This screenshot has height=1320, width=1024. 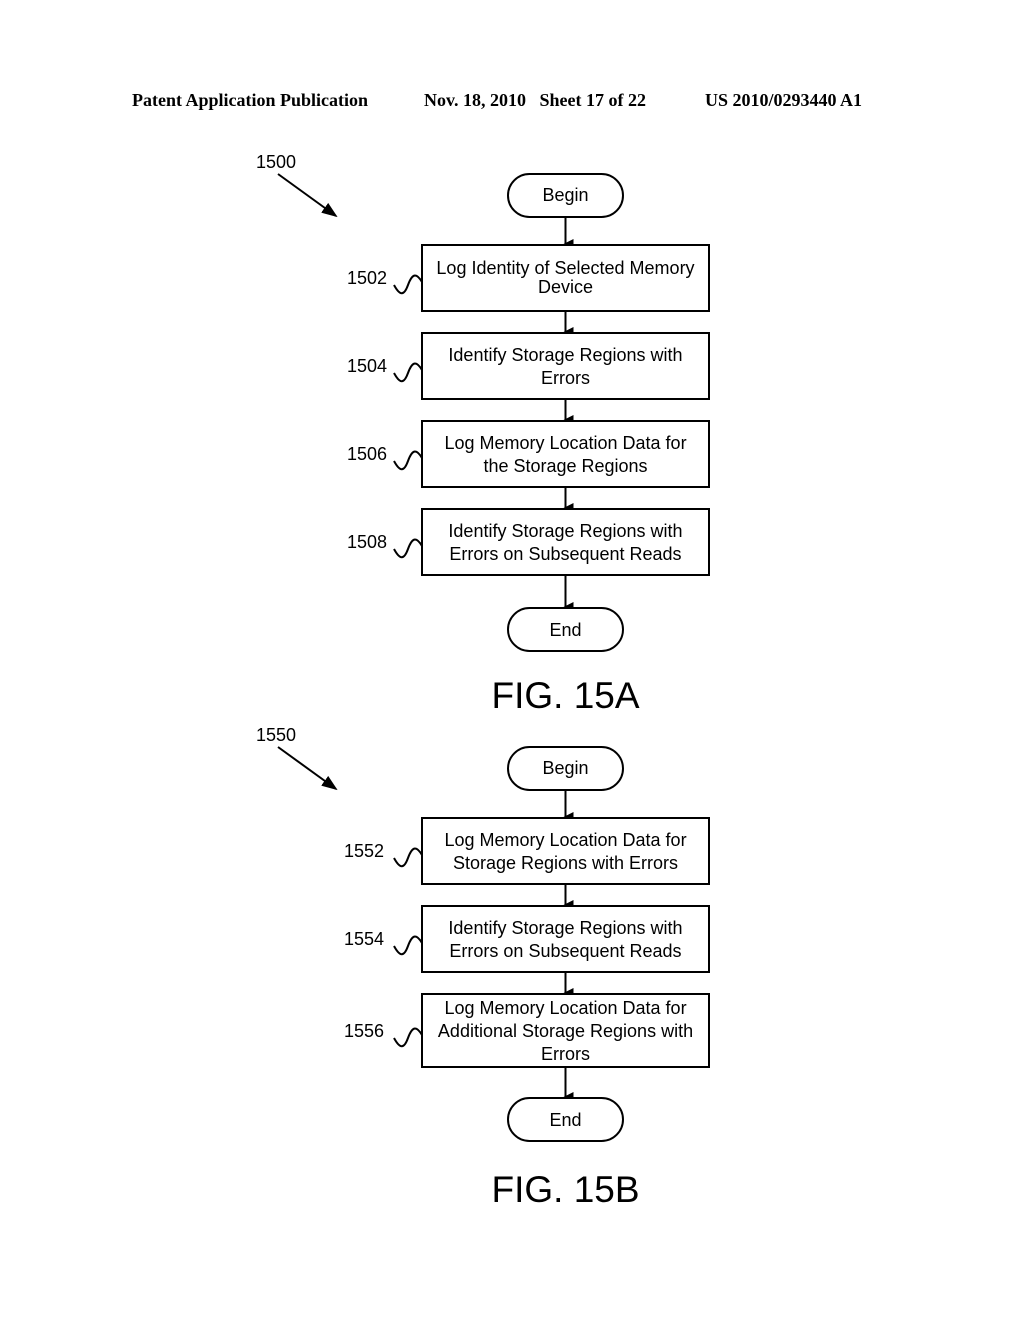 What do you see at coordinates (367, 278) in the screenshot?
I see `step-ref-label: 1502` at bounding box center [367, 278].